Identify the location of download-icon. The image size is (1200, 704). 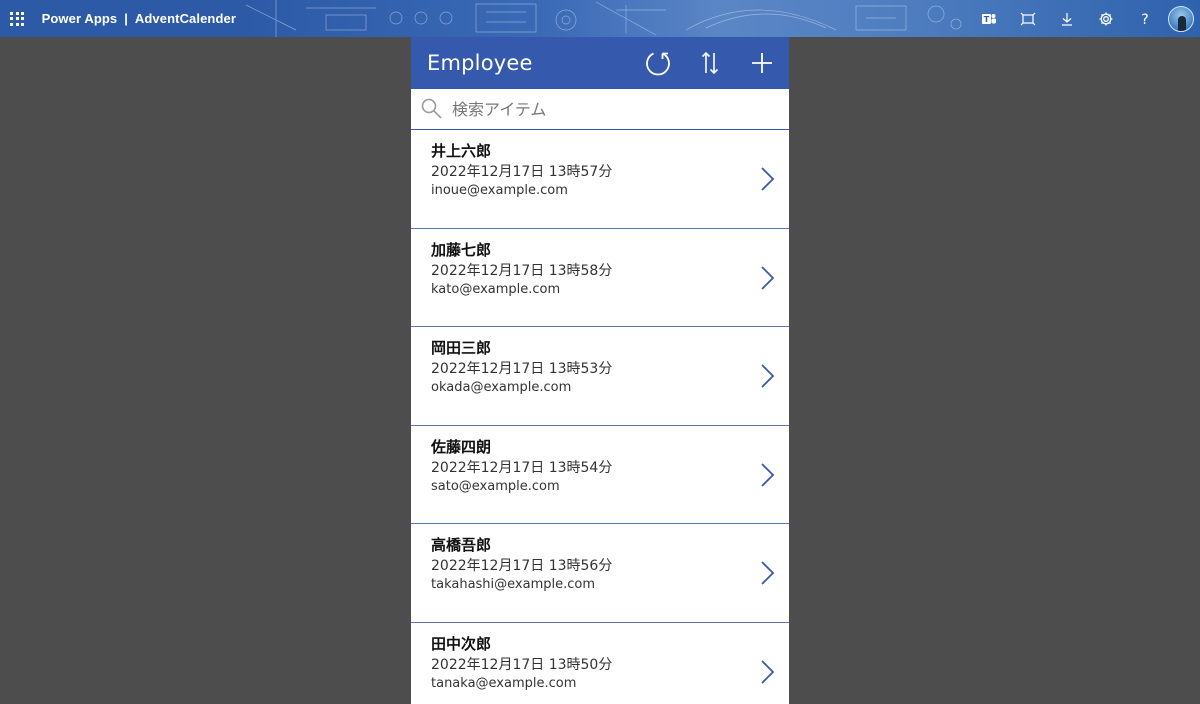
(1066, 18).